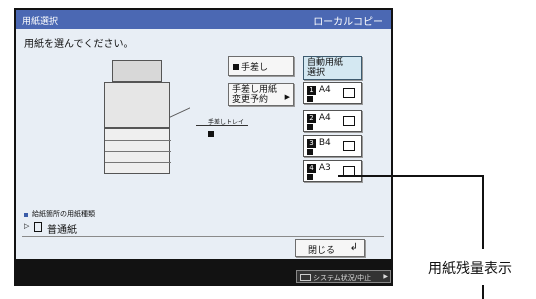 The image size is (536, 299). Describe the element at coordinates (211, 134) in the screenshot. I see `tray-icon` at that location.